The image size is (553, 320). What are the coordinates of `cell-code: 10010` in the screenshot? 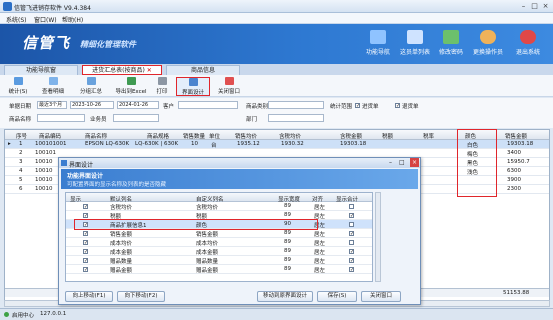 It's located at (44, 189).